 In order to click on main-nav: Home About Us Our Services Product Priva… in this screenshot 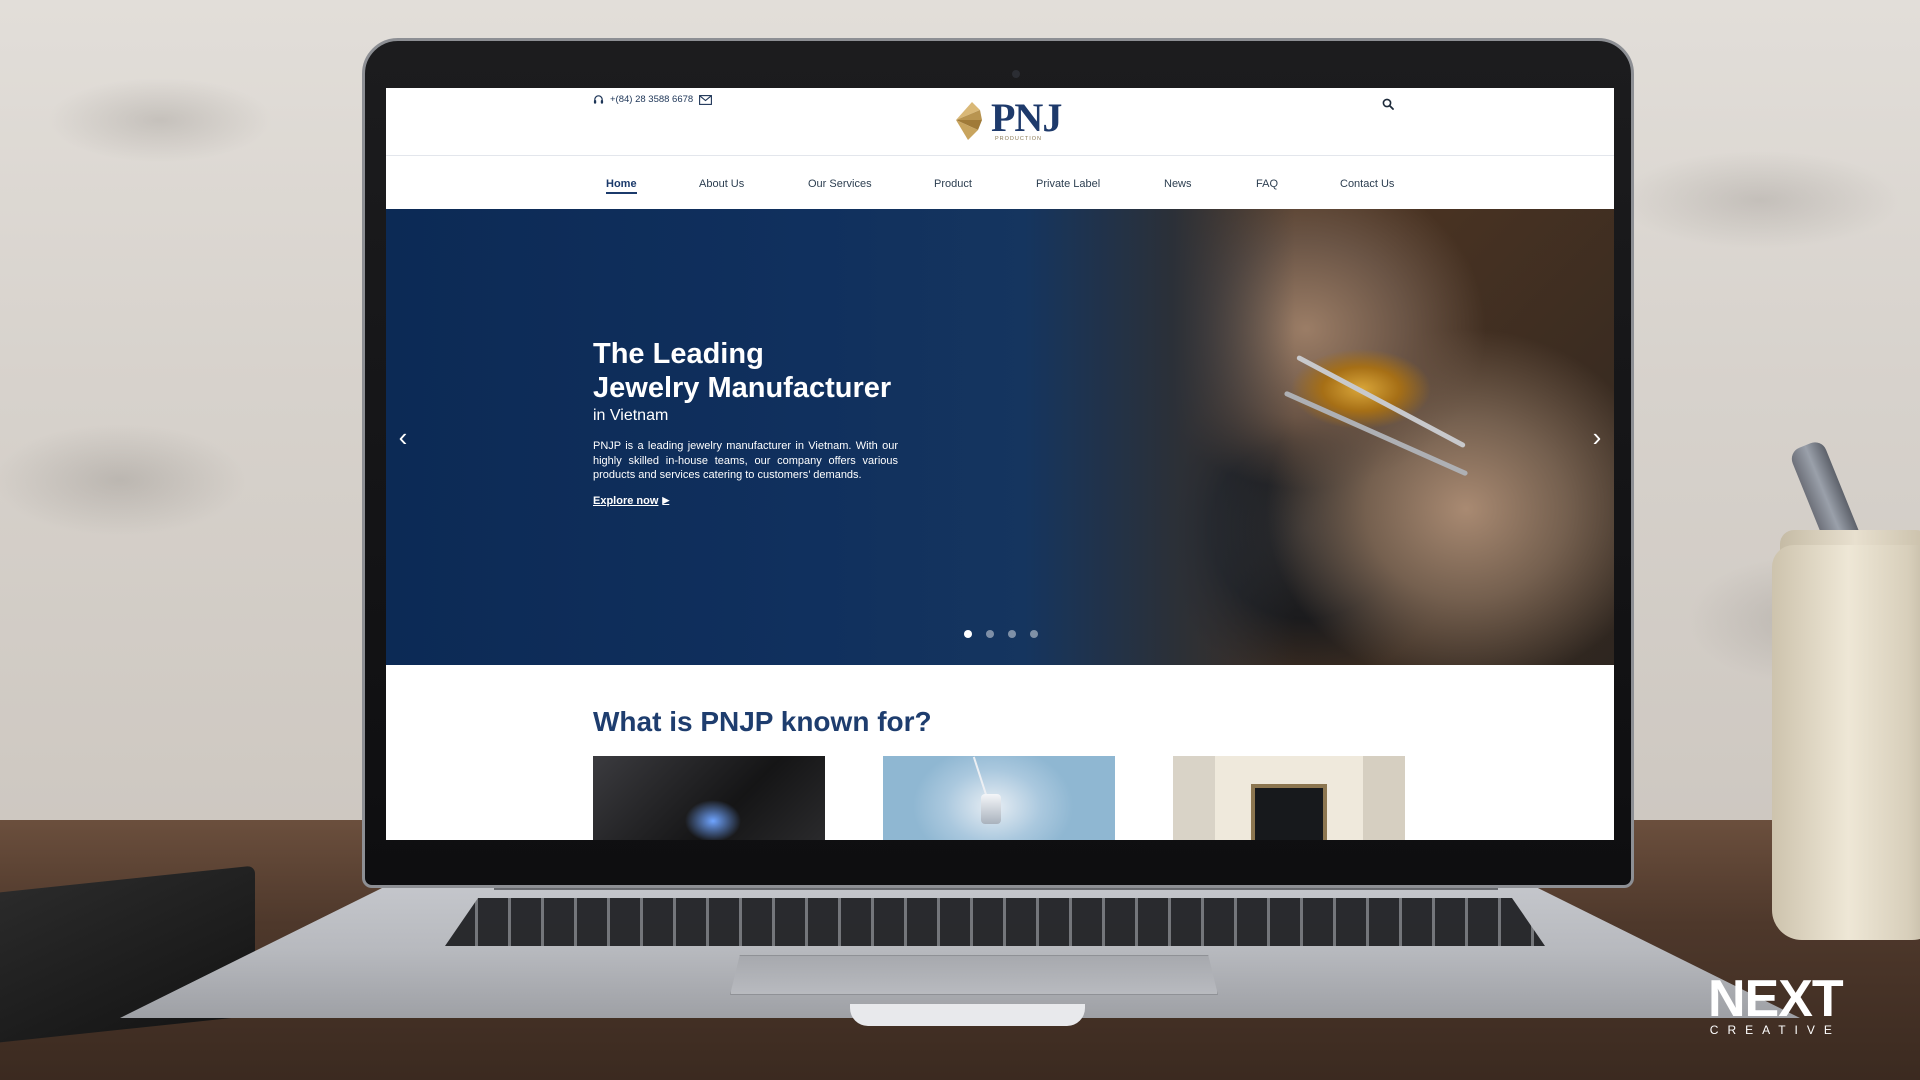, I will do `click(1000, 187)`.